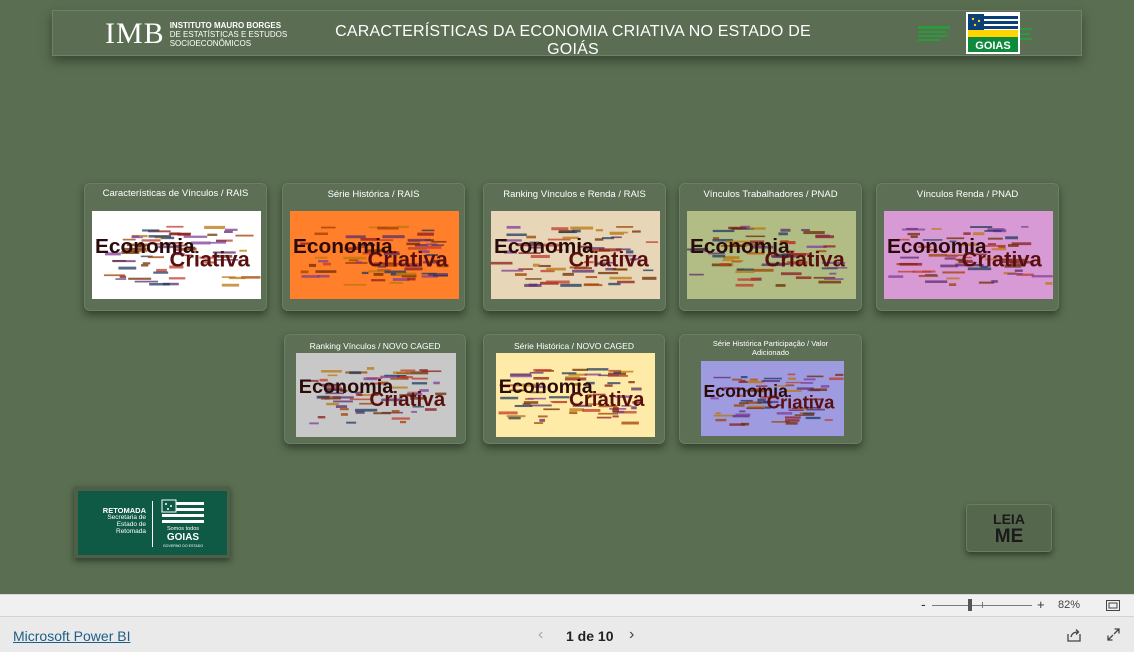 This screenshot has width=1134, height=652. What do you see at coordinates (567, 605) in the screenshot?
I see `zoom-bar: - + 82%` at bounding box center [567, 605].